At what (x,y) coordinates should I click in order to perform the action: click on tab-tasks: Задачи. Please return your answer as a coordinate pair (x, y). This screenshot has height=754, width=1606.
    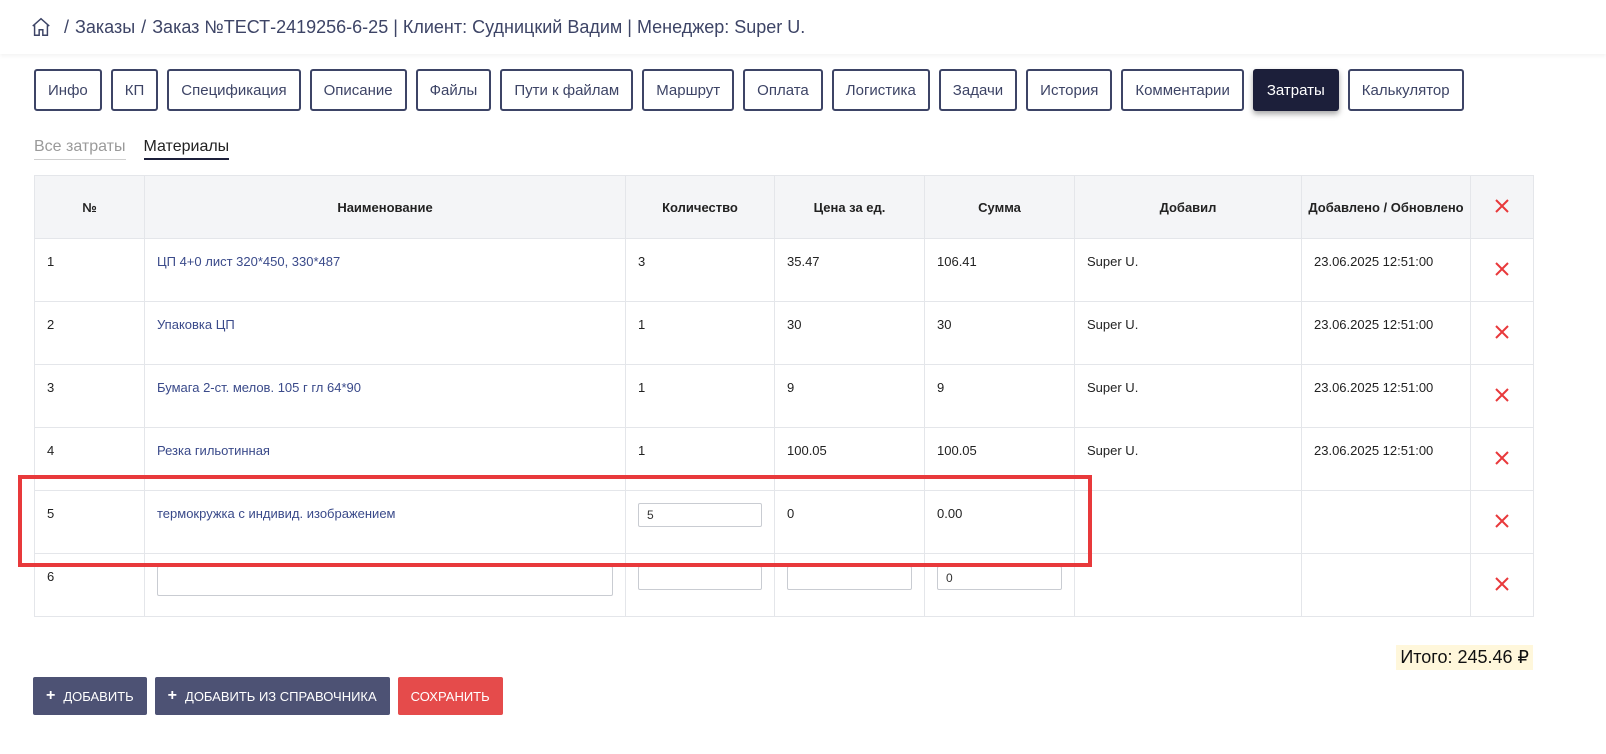
    Looking at the image, I should click on (978, 90).